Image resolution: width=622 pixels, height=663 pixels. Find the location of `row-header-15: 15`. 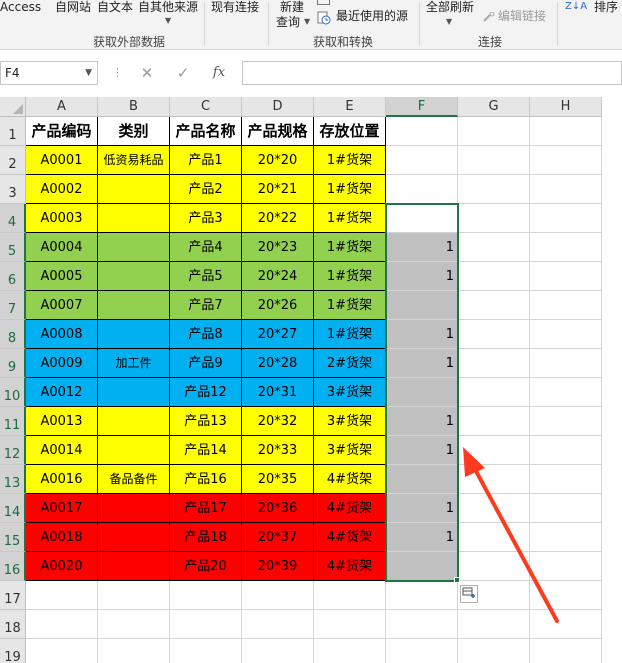

row-header-15: 15 is located at coordinates (13, 537).